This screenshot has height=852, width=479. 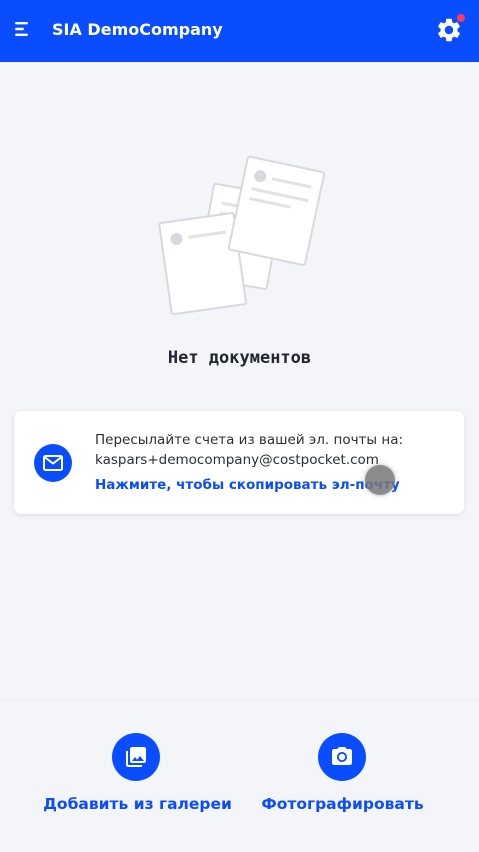 I want to click on touch-indicator, so click(x=380, y=480).